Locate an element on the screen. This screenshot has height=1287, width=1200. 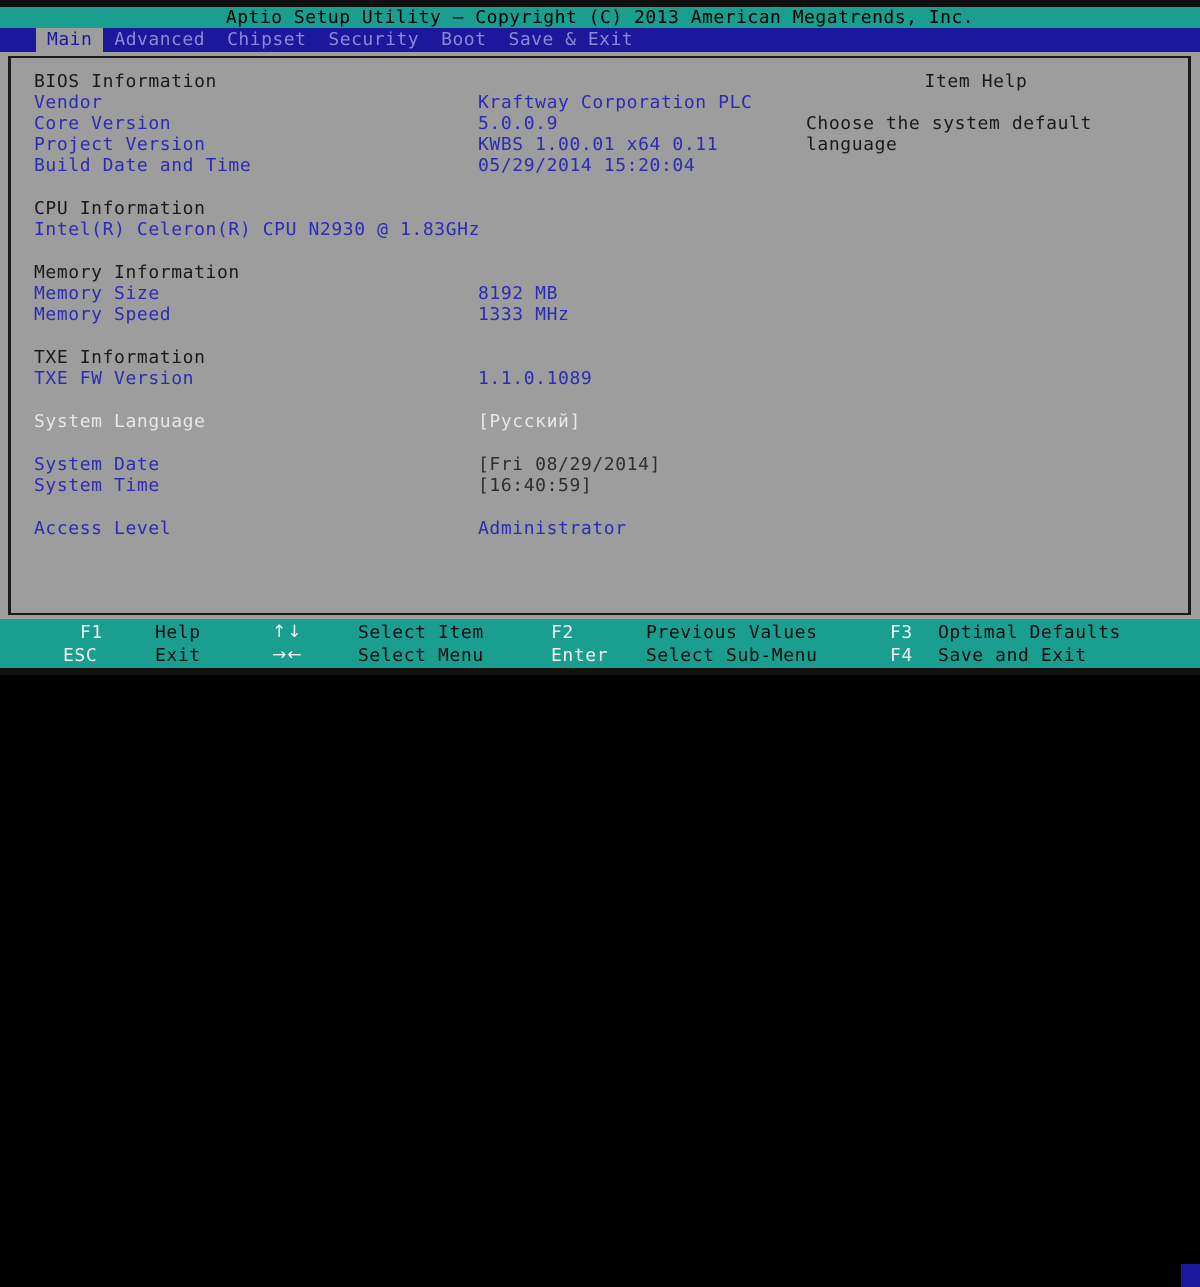
top-bezel-strip is located at coordinates (600, 3).